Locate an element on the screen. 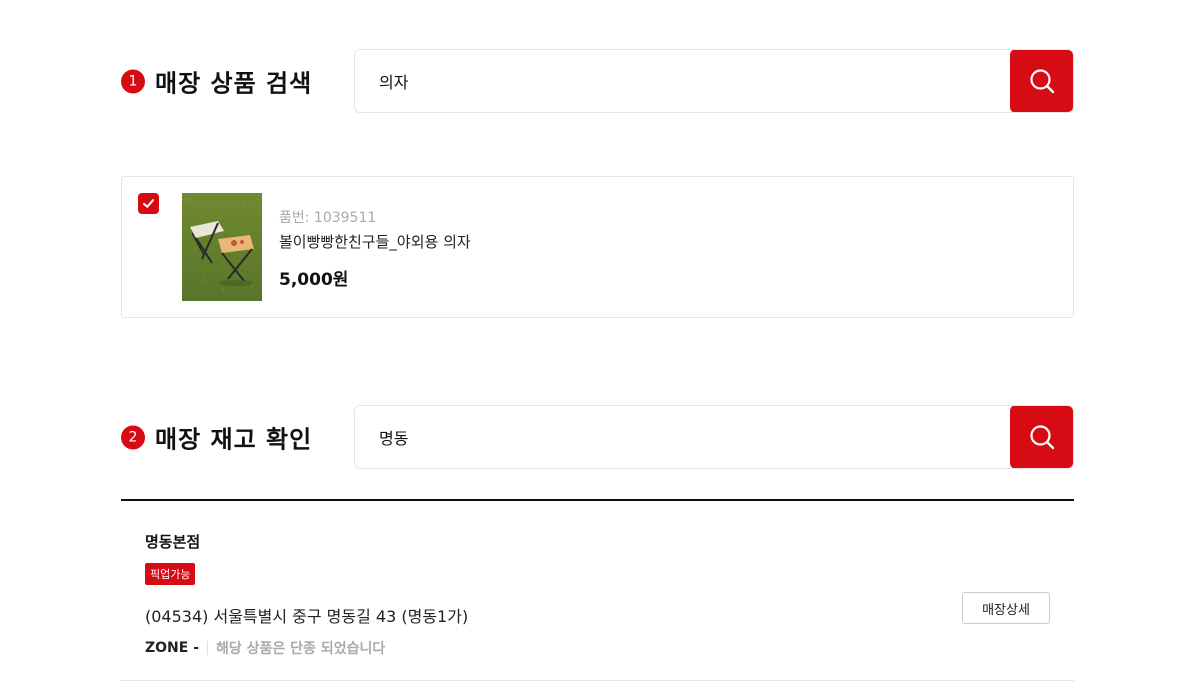 The image size is (1198, 691). product-image is located at coordinates (222, 247).